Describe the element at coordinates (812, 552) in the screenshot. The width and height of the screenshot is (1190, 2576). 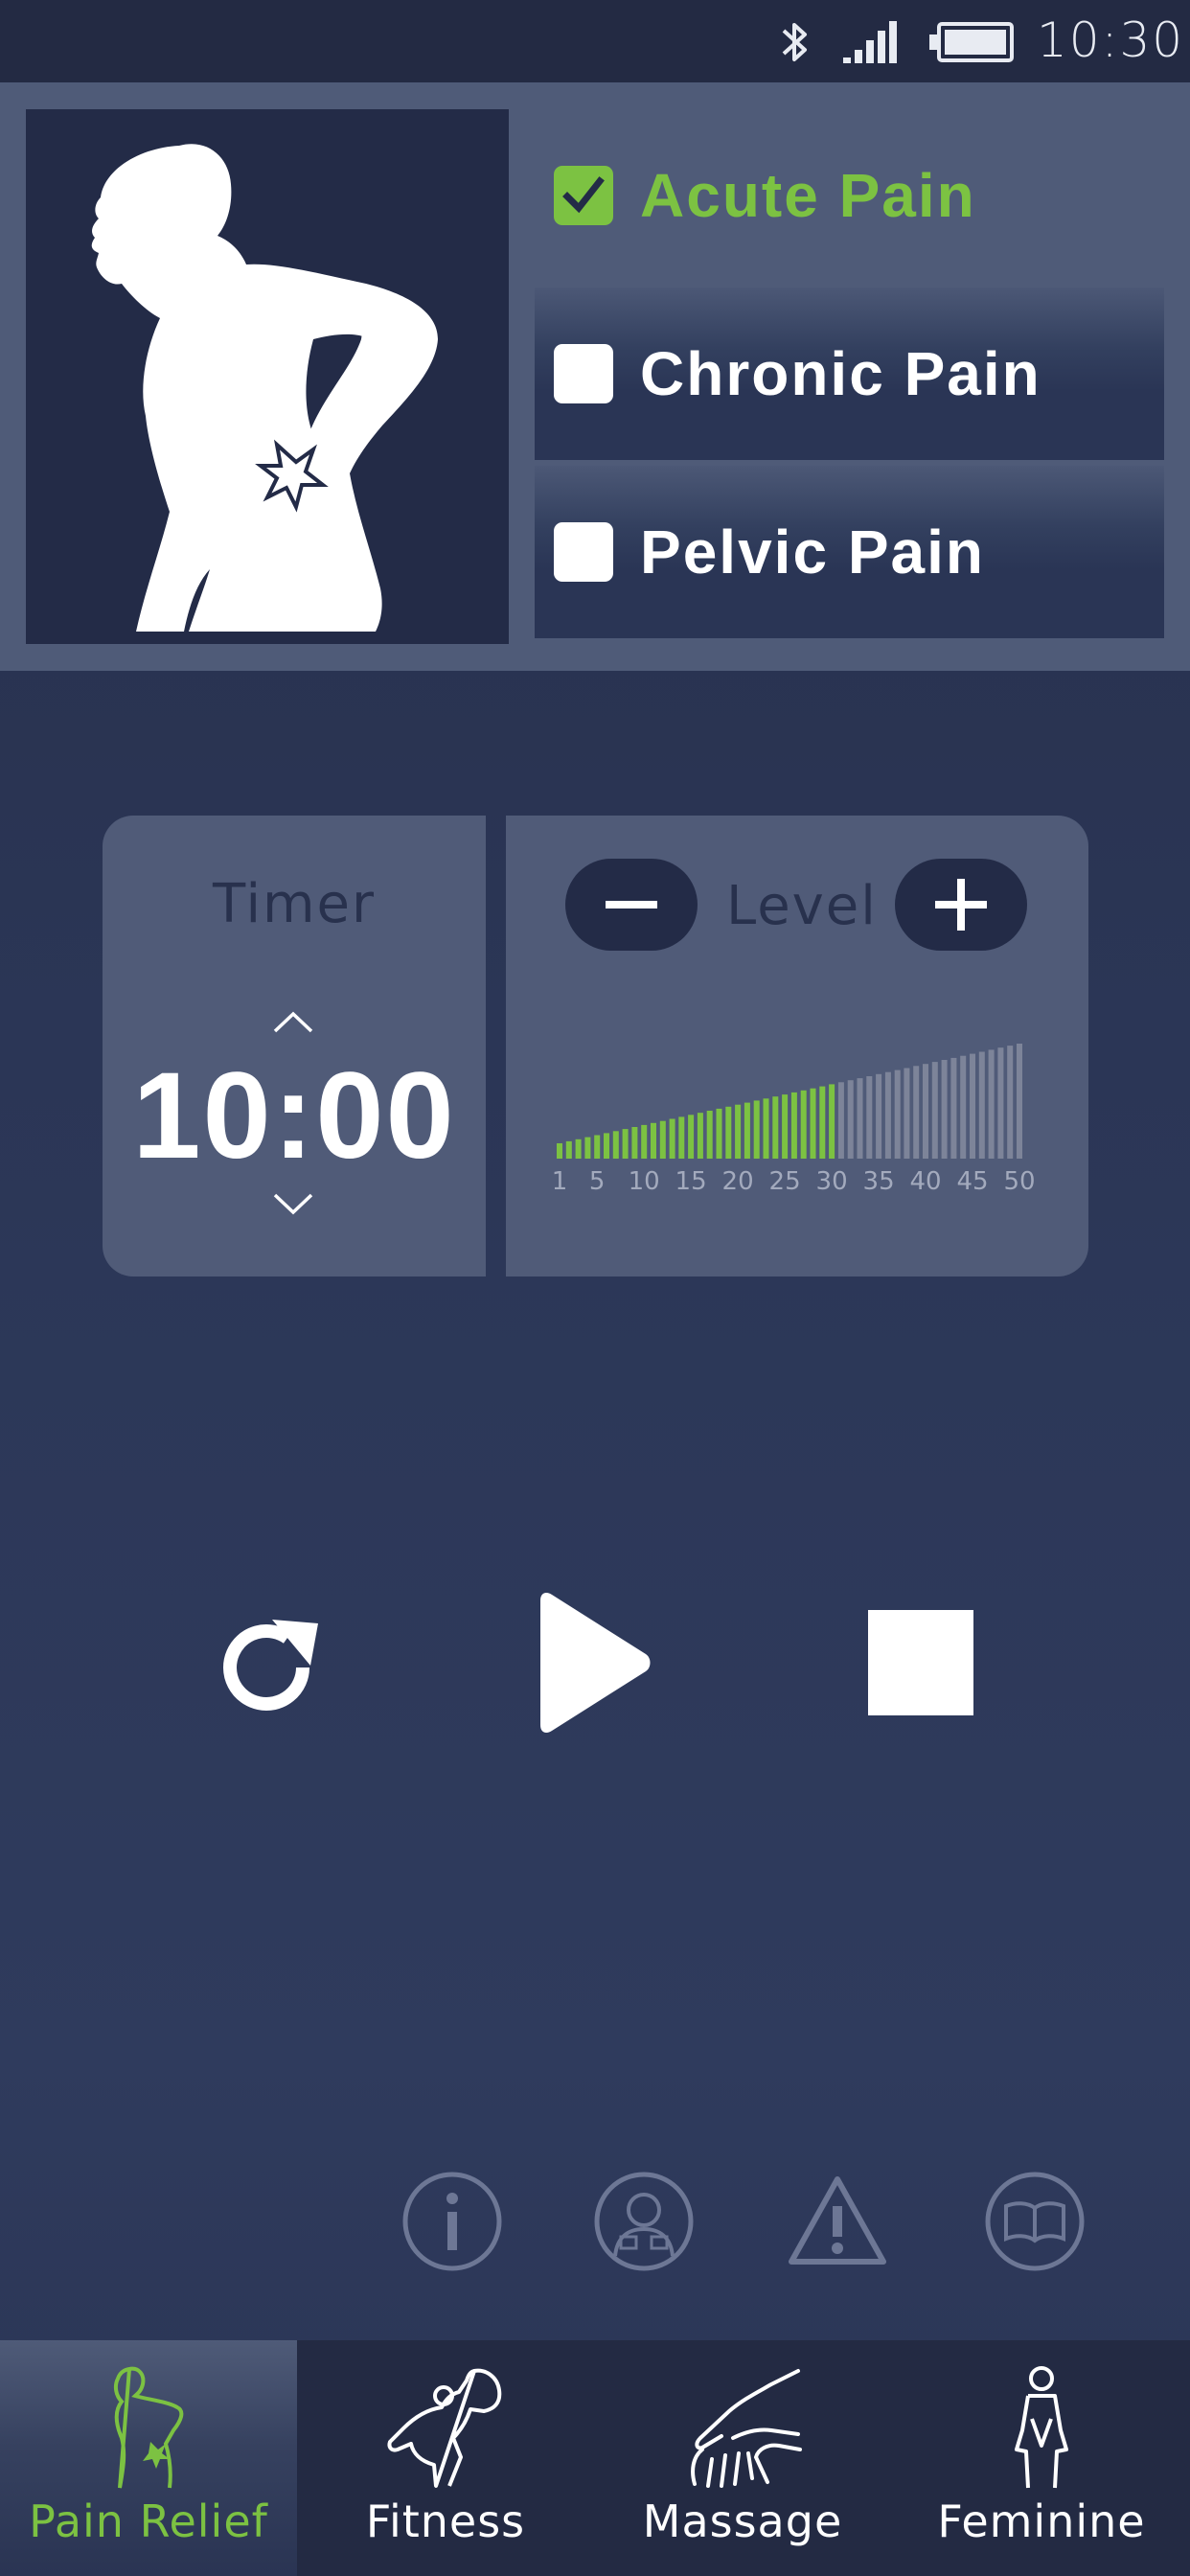
I see `option-label: Pelvic Pain` at that location.